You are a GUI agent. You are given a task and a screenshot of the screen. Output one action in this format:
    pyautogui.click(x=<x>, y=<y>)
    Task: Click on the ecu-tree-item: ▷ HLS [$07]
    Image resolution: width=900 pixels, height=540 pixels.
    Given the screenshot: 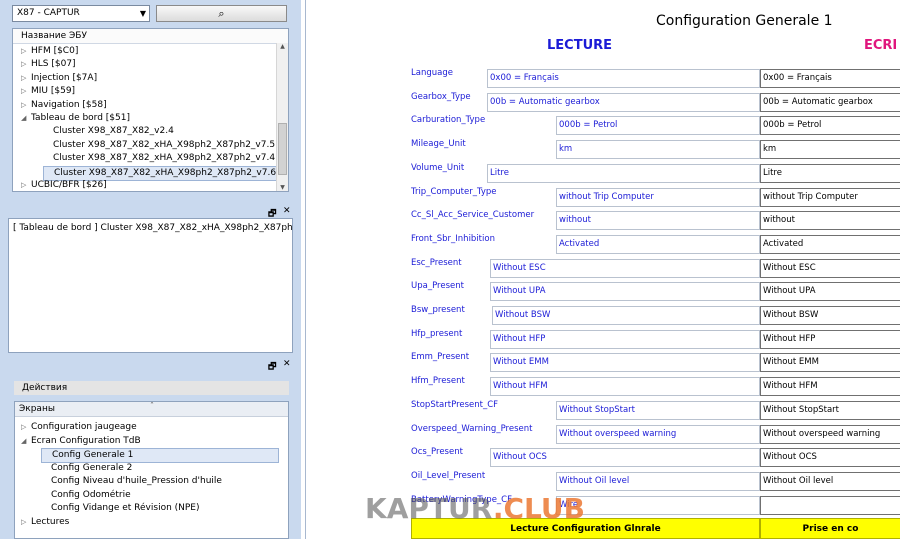 What is the action you would take?
    pyautogui.click(x=48, y=64)
    